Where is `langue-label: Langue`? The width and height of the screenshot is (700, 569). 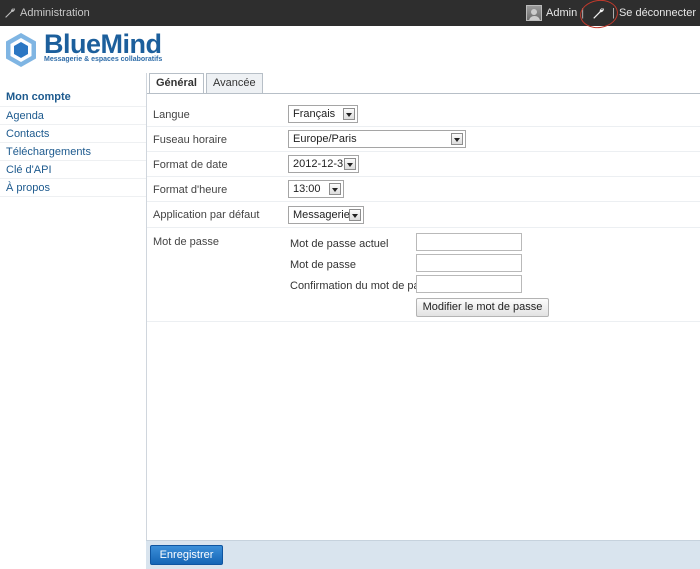
langue-label: Langue is located at coordinates (171, 115).